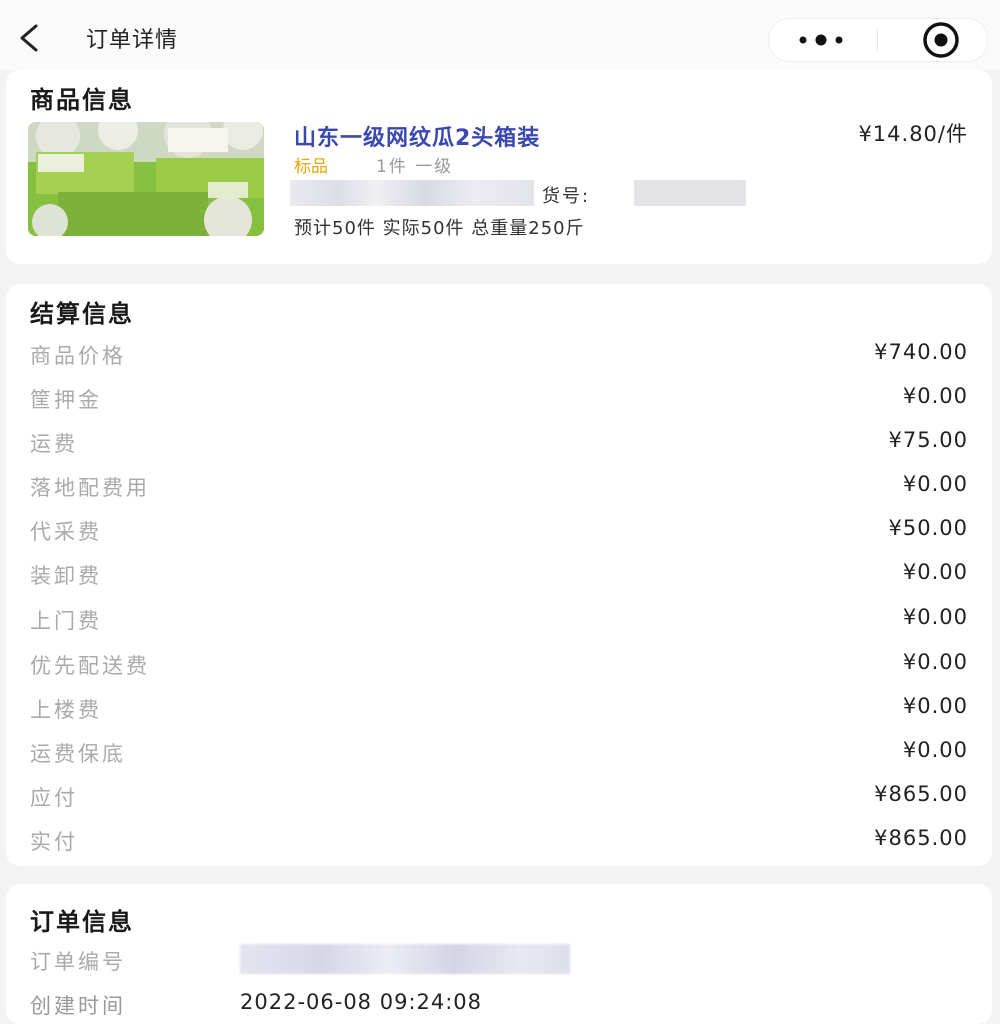  Describe the element at coordinates (499, 667) in the screenshot. I see `fee-row: 优先配送费 ¥0.00` at that location.